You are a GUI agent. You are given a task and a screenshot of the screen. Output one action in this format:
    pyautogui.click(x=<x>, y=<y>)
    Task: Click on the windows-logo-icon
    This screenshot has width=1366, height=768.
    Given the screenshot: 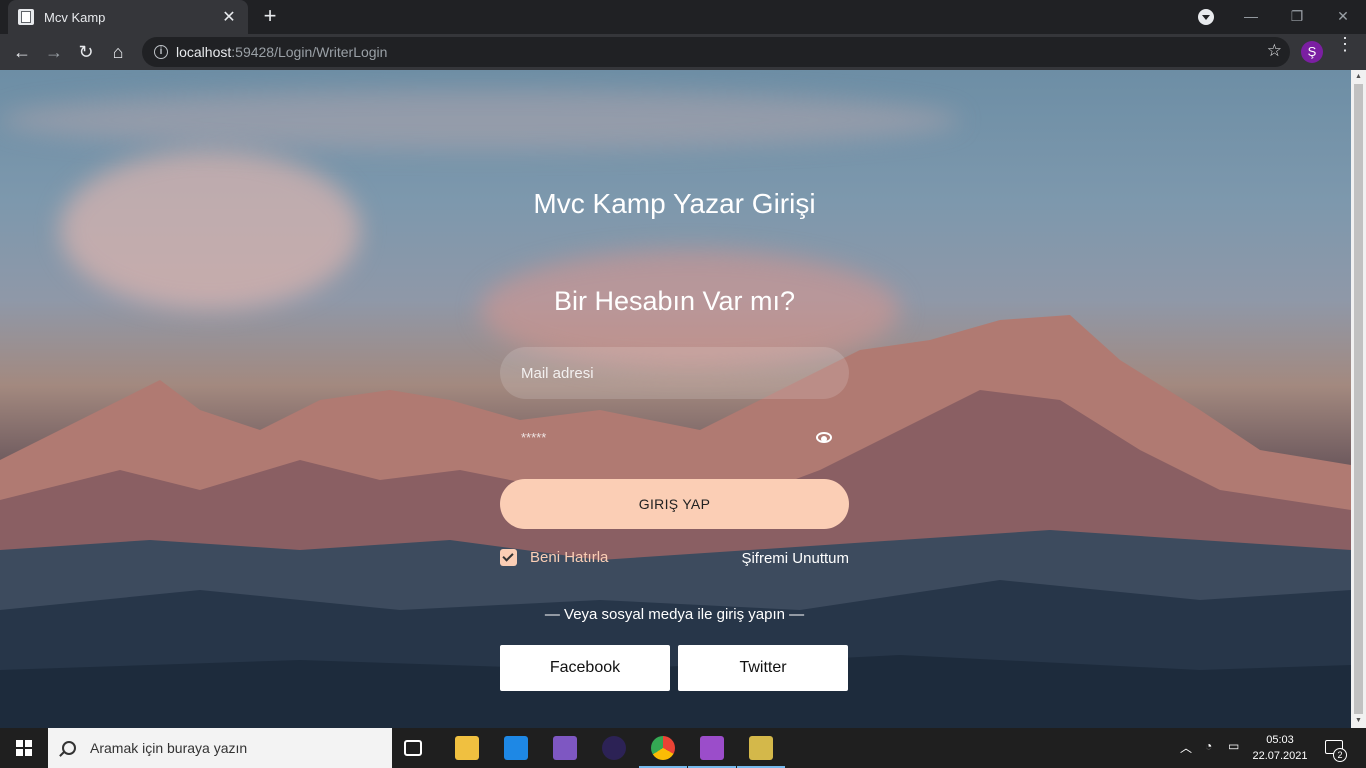 What is the action you would take?
    pyautogui.click(x=24, y=748)
    